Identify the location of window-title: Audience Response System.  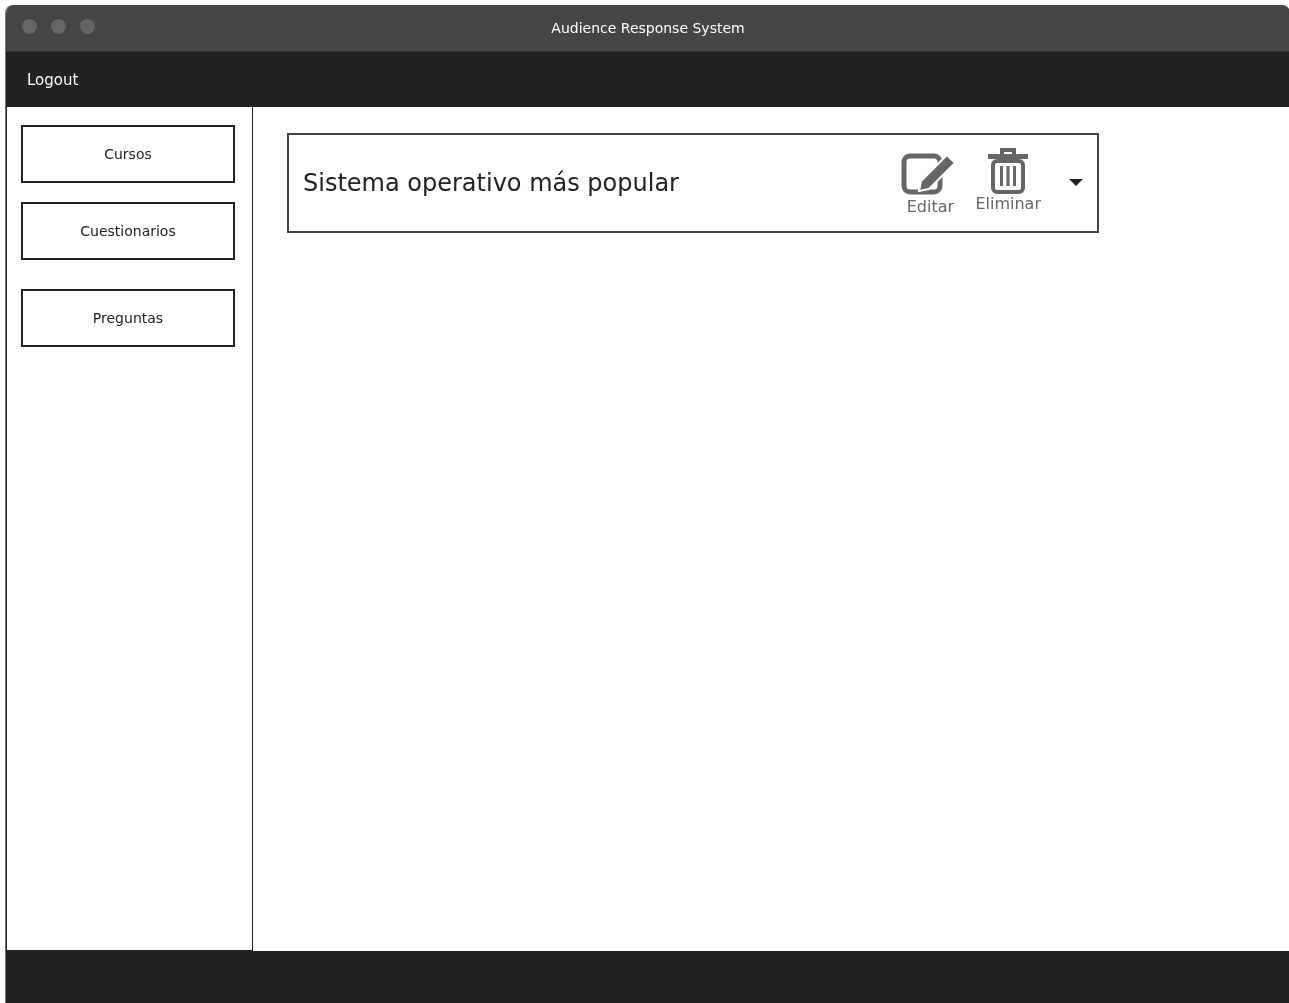
(648, 28).